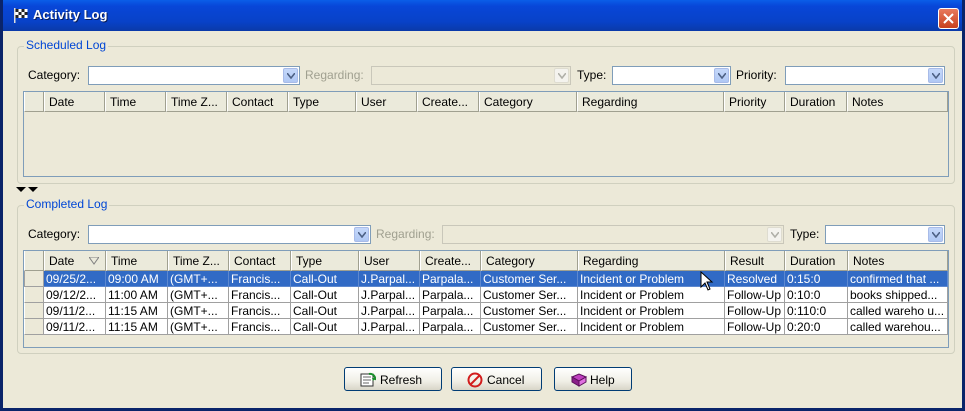  Describe the element at coordinates (671, 75) in the screenshot. I see `scheduled-type-dropdown` at that location.